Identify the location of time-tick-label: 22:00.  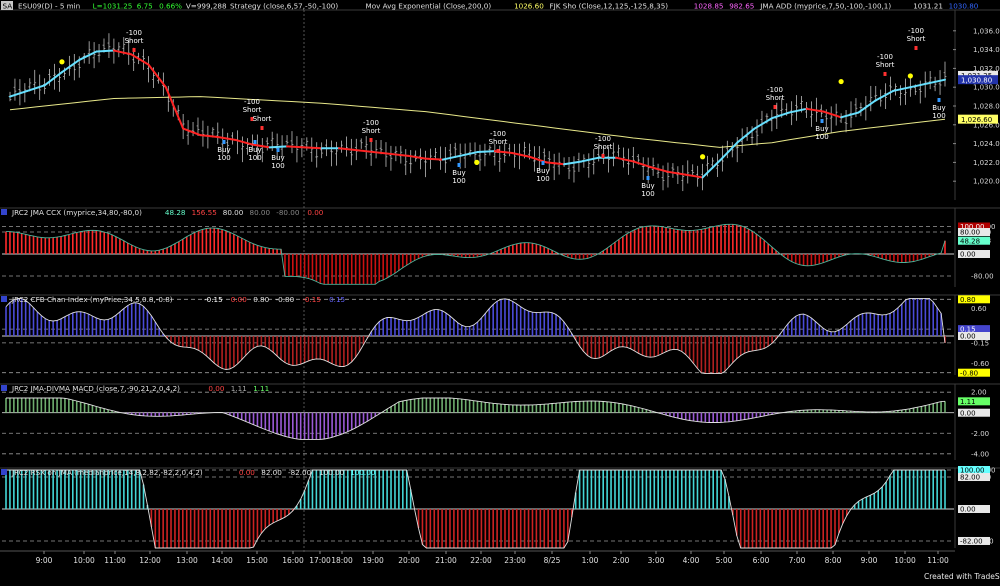
(481, 560).